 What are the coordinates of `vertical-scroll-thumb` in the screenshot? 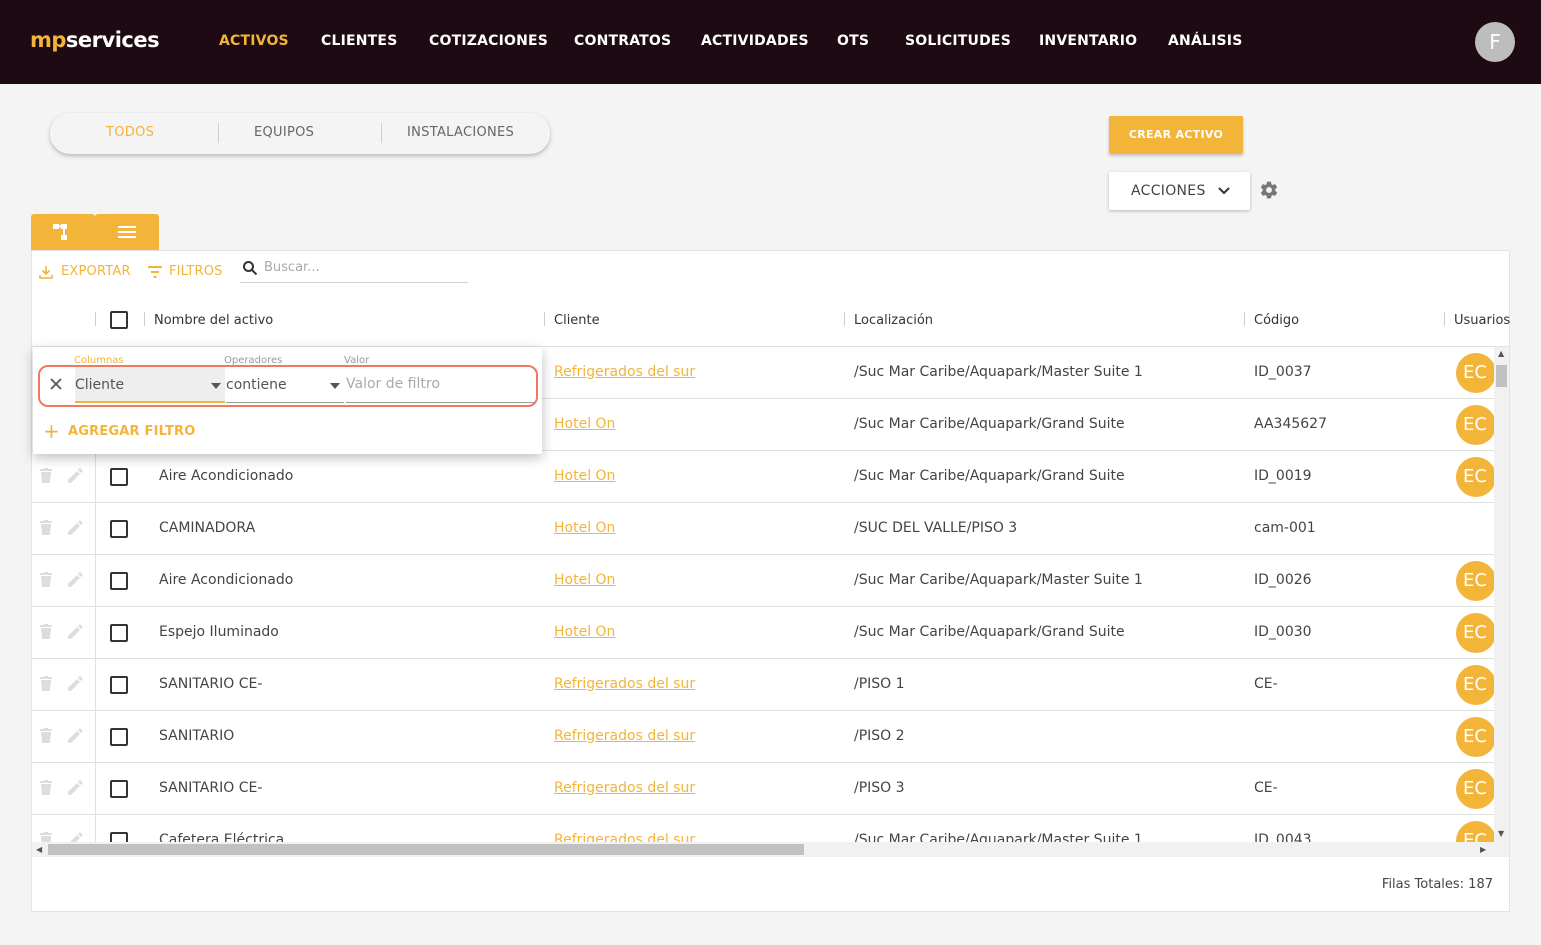 It's located at (1501, 376).